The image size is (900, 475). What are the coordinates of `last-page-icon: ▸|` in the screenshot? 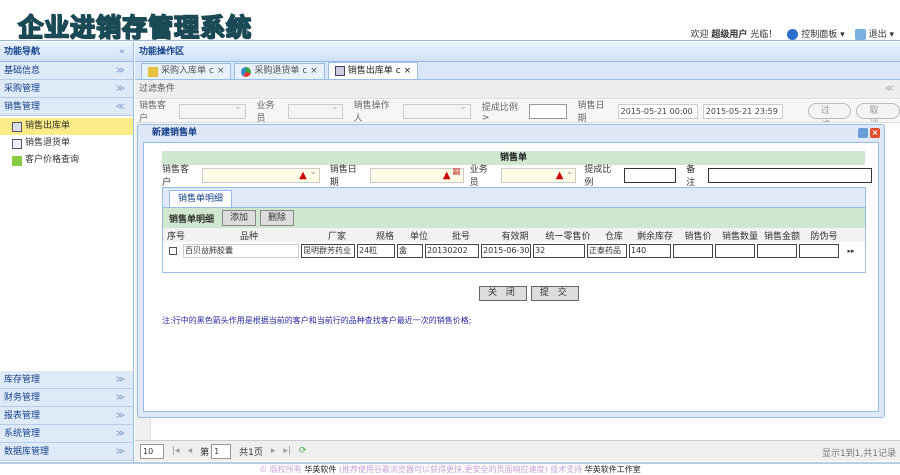 It's located at (287, 451).